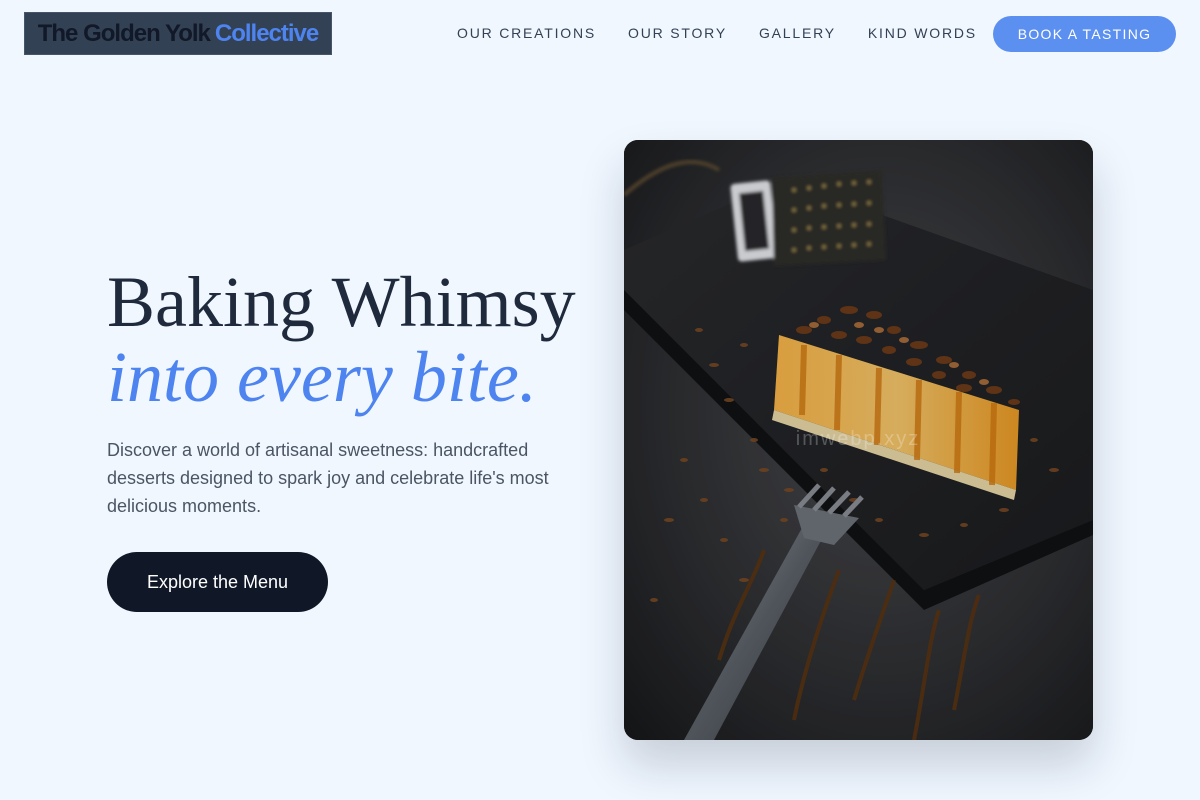 This screenshot has height=800, width=1200. Describe the element at coordinates (341, 302) in the screenshot. I see `hero-headline: Baking Whimsy` at that location.